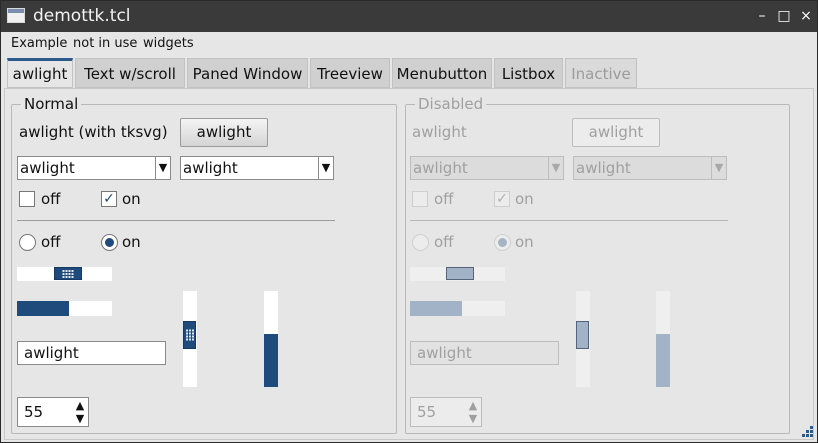 The image size is (818, 443). I want to click on normal-checkbox-off, so click(27, 199).